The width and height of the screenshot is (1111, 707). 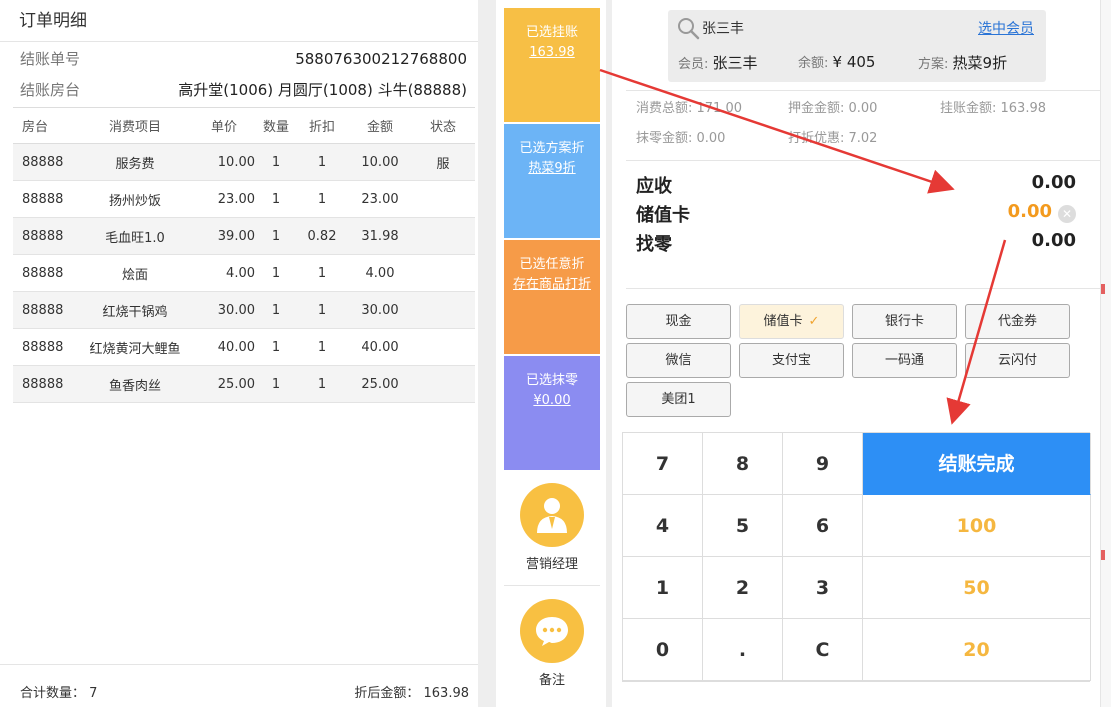 I want to click on column-header-room: 房台, so click(x=46, y=125).